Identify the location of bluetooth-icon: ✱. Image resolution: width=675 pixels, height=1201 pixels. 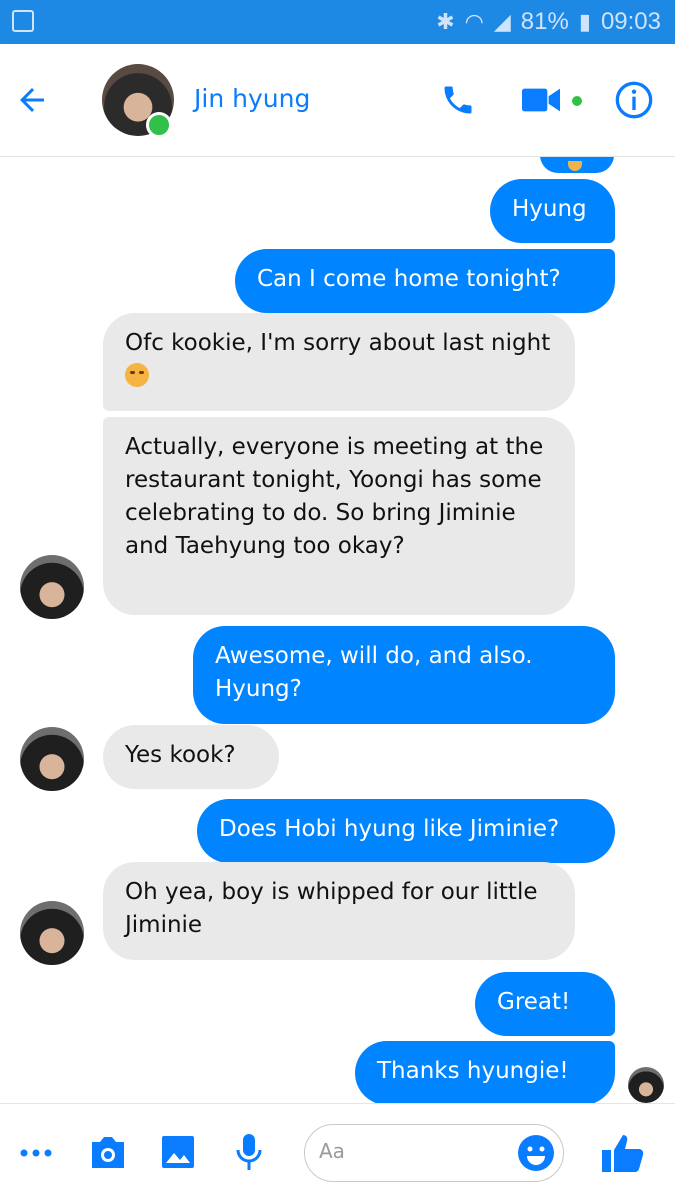
(445, 21).